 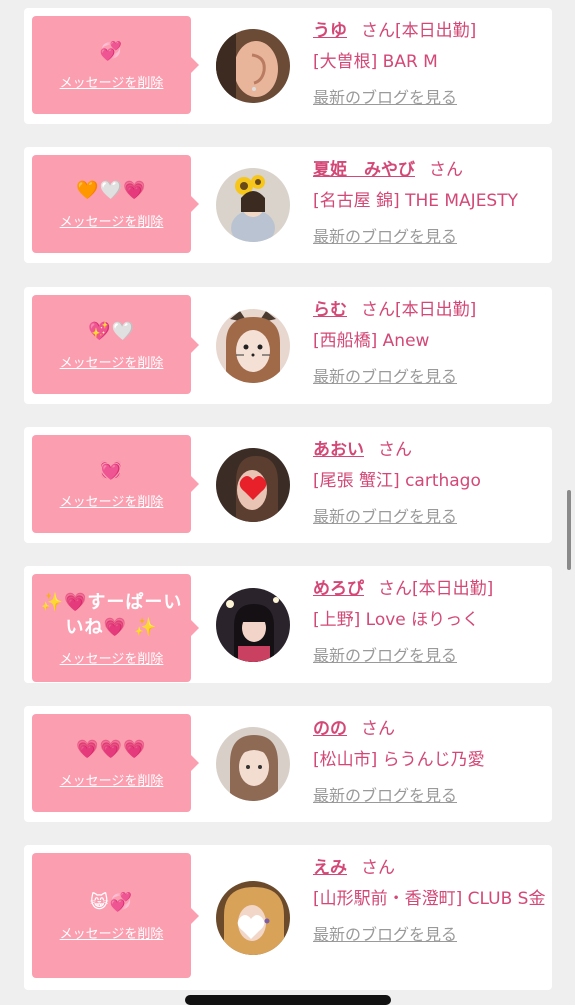 I want to click on name-line: めろぴ さん[本日出勤], so click(x=431, y=589).